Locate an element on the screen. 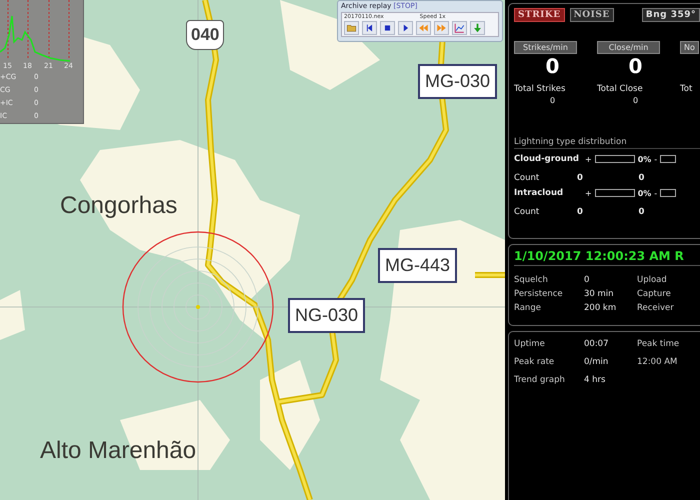  town-label: Congorhas is located at coordinates (119, 206).